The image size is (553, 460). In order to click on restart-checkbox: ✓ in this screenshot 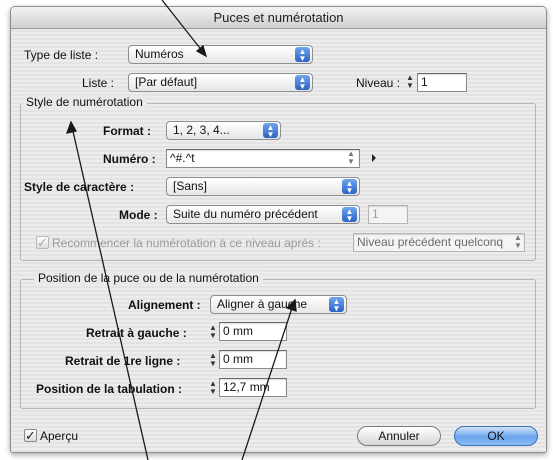, I will do `click(42, 242)`.